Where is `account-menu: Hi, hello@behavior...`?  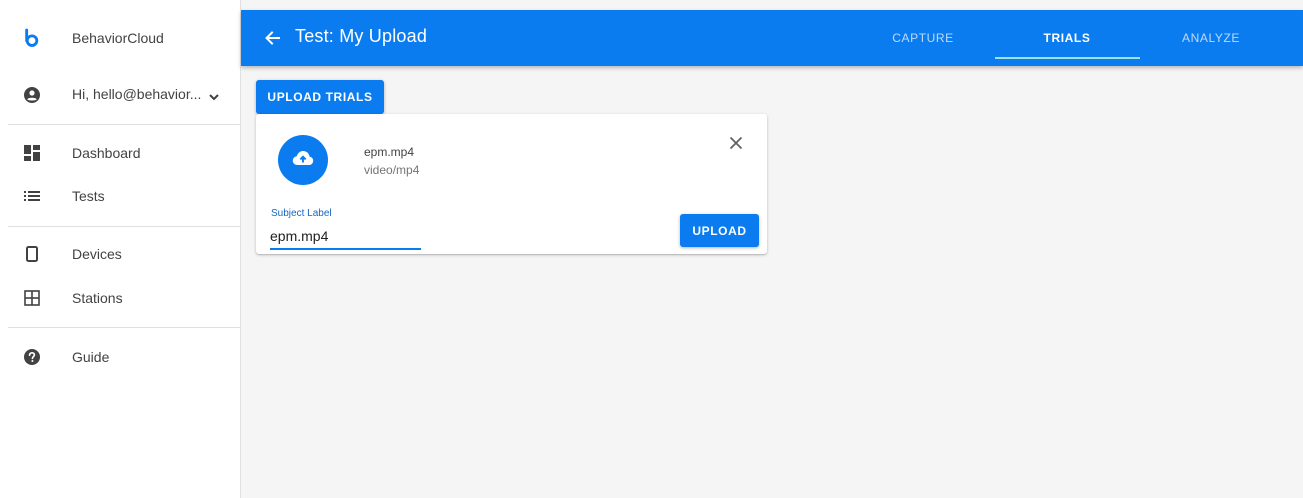 account-menu: Hi, hello@behavior... is located at coordinates (120, 95).